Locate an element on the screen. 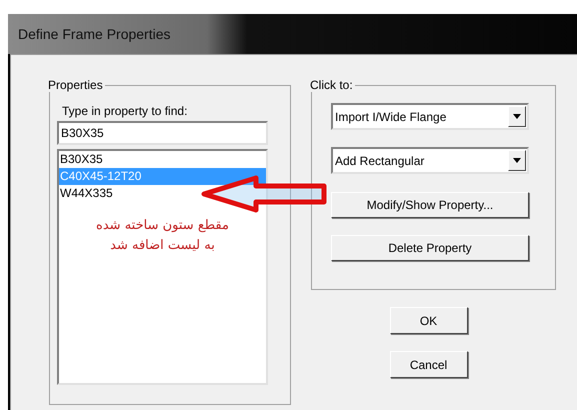 The width and height of the screenshot is (577, 410). dialog-button: Cancel is located at coordinates (429, 364).